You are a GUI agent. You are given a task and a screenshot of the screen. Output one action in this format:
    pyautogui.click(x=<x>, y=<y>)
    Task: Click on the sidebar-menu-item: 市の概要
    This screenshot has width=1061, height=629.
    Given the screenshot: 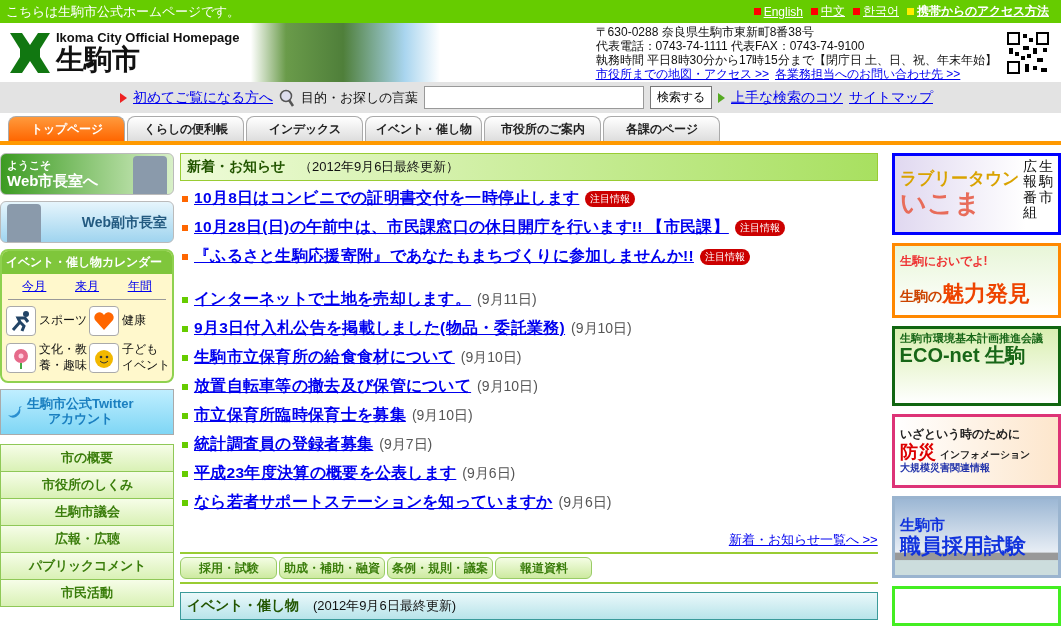 What is the action you would take?
    pyautogui.click(x=87, y=458)
    